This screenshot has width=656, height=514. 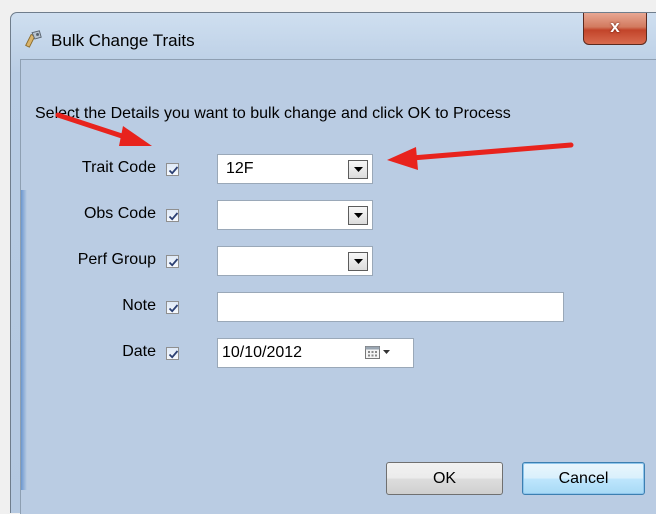 I want to click on perf-group-checkbox, so click(x=172, y=261).